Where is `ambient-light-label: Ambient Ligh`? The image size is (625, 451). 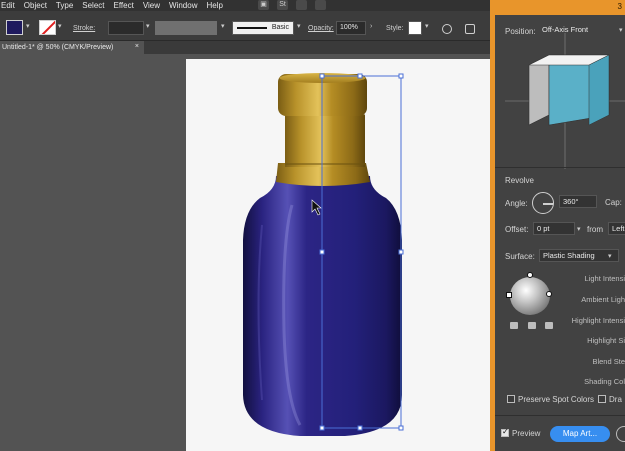
ambient-light-label: Ambient Ligh is located at coordinates (603, 299).